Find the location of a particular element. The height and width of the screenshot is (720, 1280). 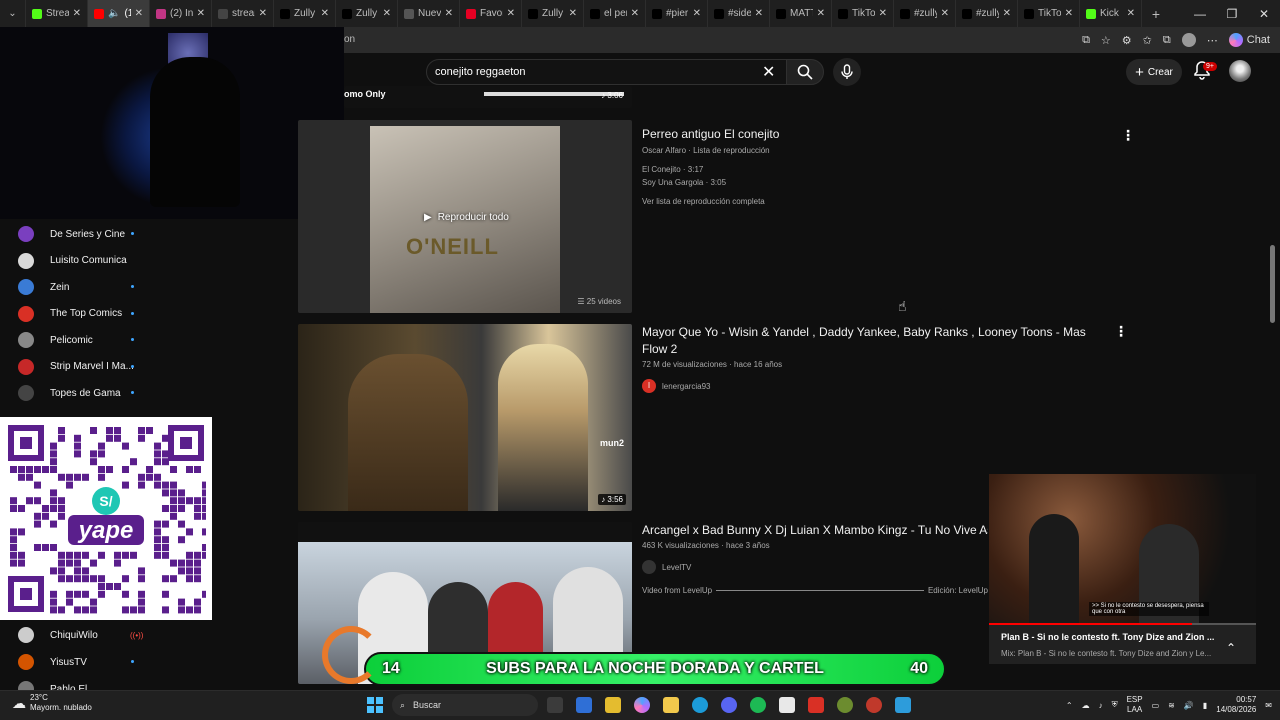

network-icon: ≋ is located at coordinates (1171, 705).